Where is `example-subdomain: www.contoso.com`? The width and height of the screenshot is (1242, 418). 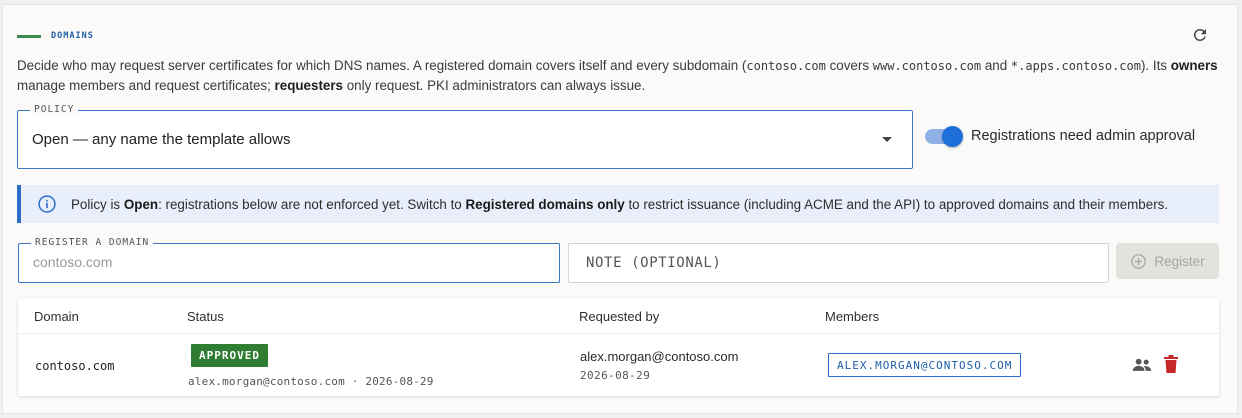
example-subdomain: www.contoso.com is located at coordinates (927, 66).